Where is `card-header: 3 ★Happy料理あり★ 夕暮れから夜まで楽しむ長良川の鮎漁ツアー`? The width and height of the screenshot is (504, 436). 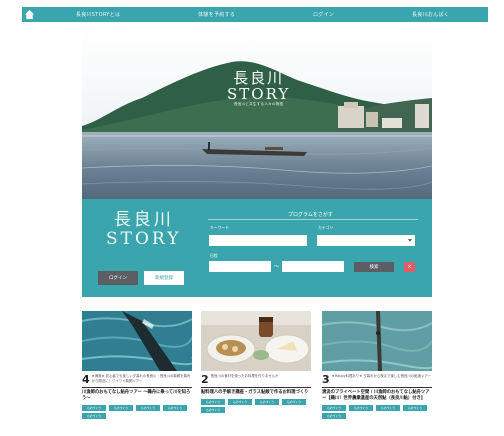 card-header: 3 ★Happy料理あり★ 夕暮れから夜まで楽しむ長良川の鮎漁ツアー is located at coordinates (377, 379).